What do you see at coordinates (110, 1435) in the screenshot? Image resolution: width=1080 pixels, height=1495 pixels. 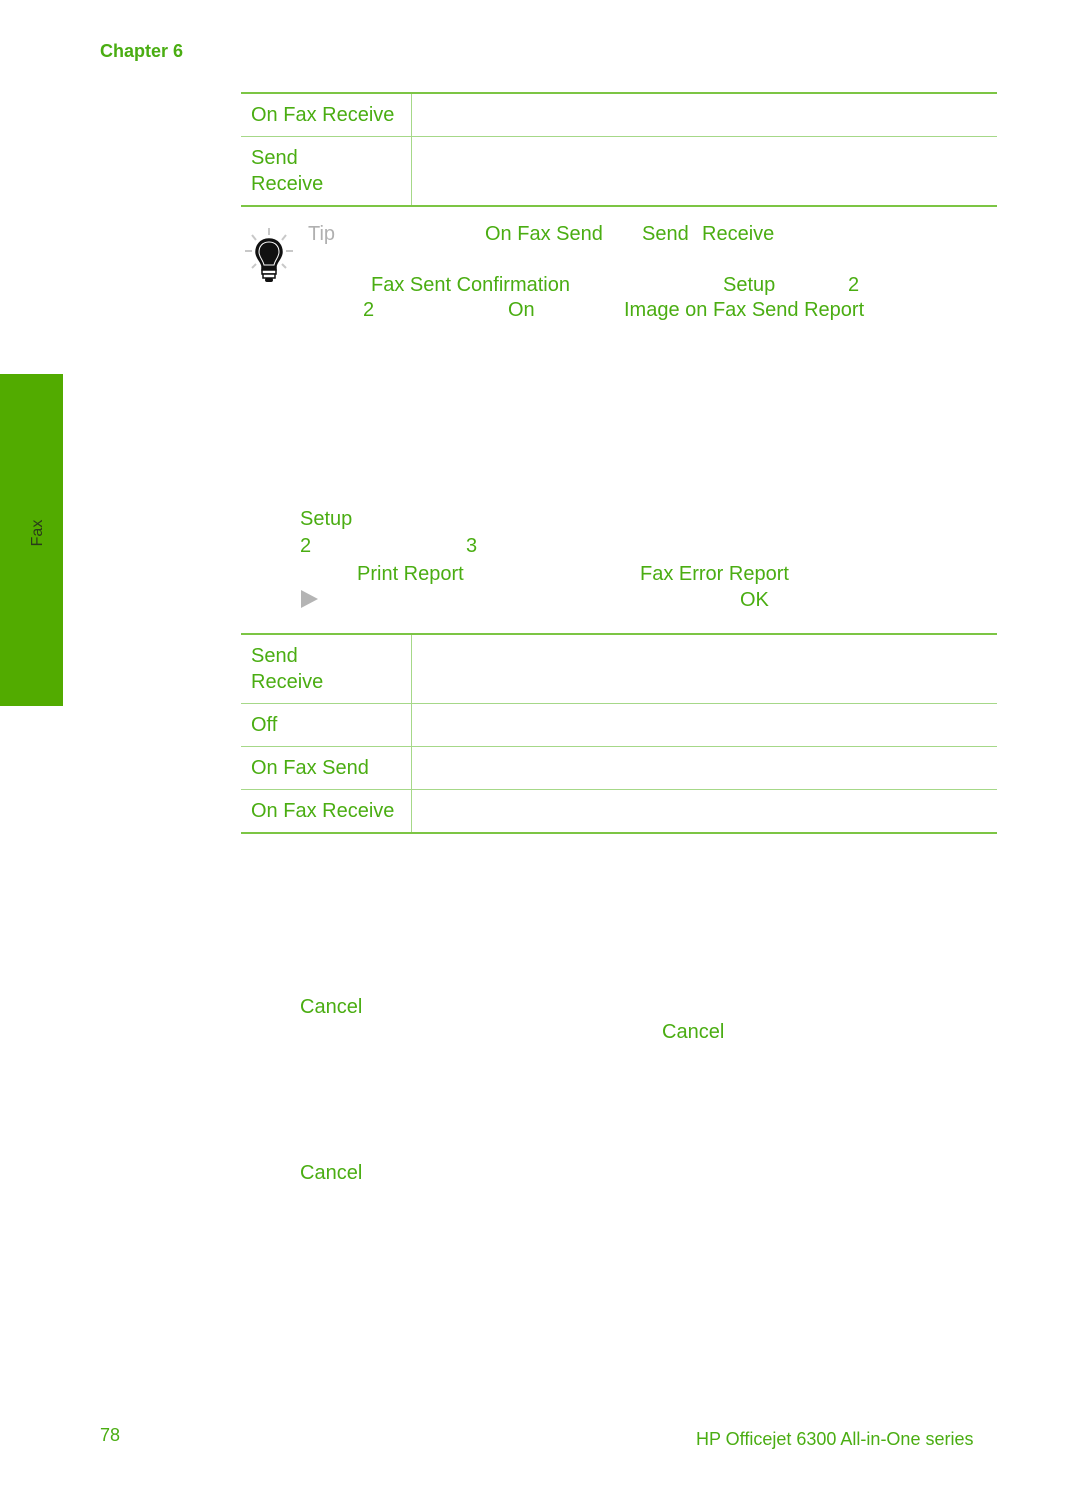 I see `page-number: 78` at bounding box center [110, 1435].